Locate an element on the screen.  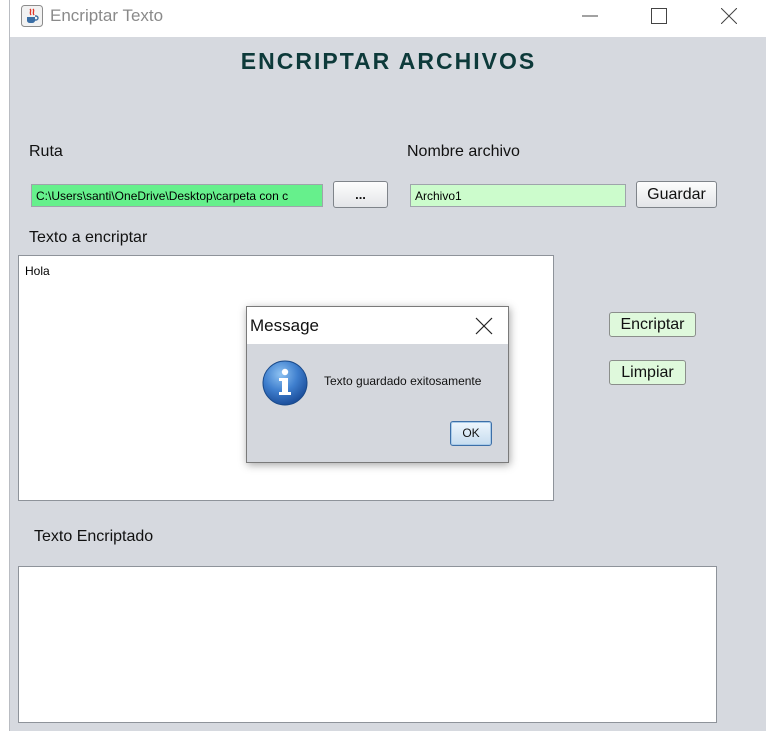
ok-button: OK is located at coordinates (471, 433).